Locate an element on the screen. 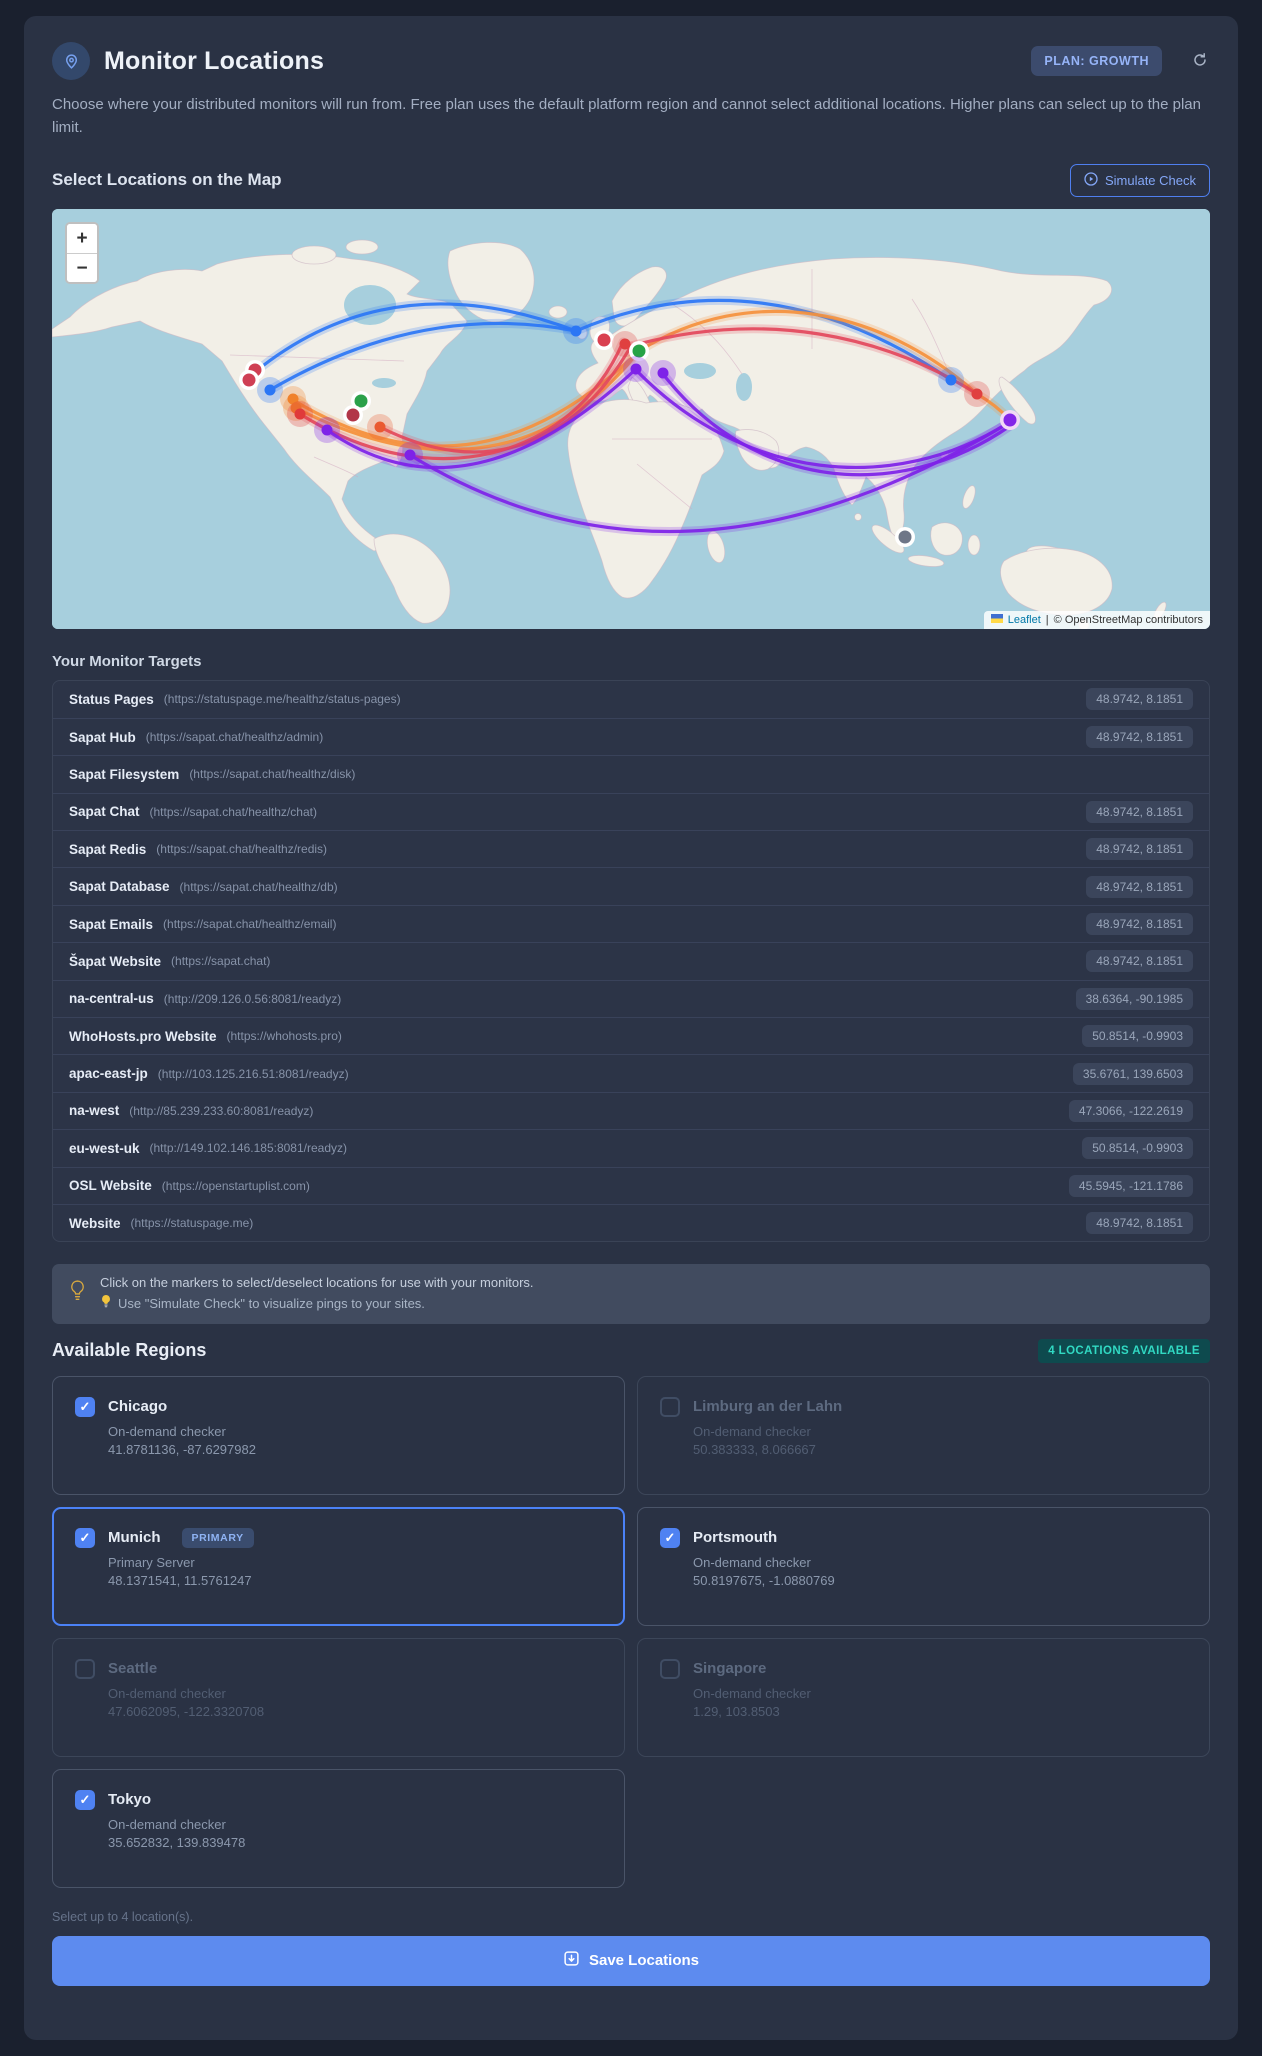  plan-badge: PLAN: GROWTH is located at coordinates (1096, 61).